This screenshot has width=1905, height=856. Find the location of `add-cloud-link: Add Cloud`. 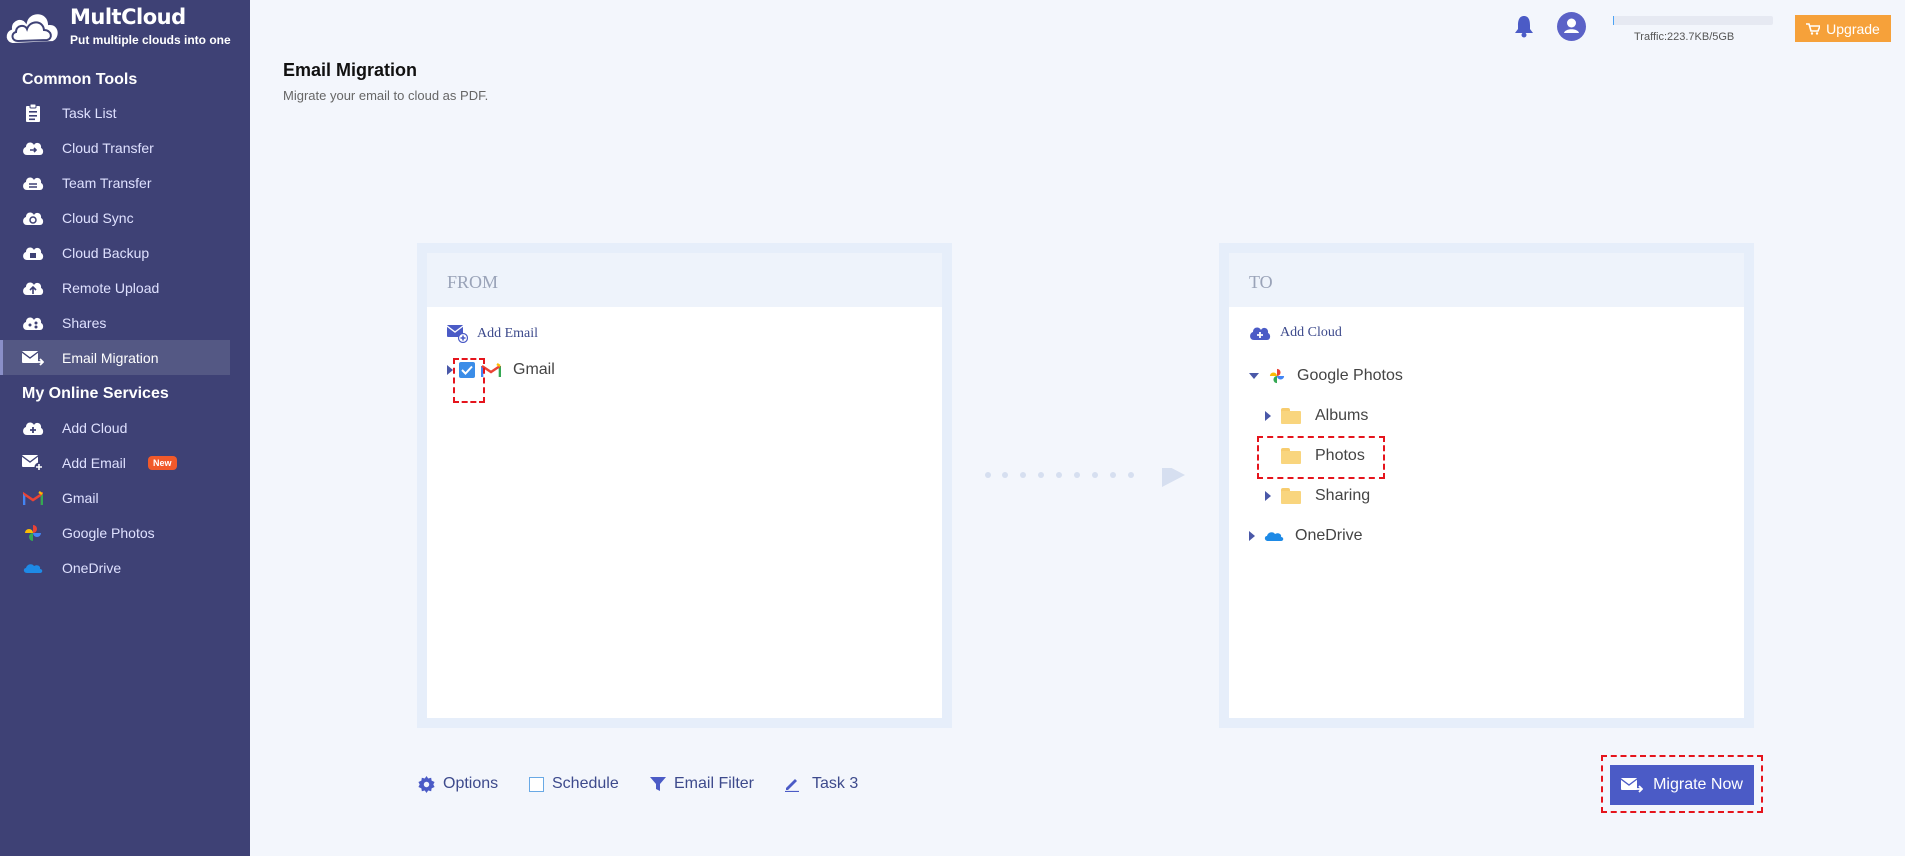

add-cloud-link: Add Cloud is located at coordinates (1295, 333).